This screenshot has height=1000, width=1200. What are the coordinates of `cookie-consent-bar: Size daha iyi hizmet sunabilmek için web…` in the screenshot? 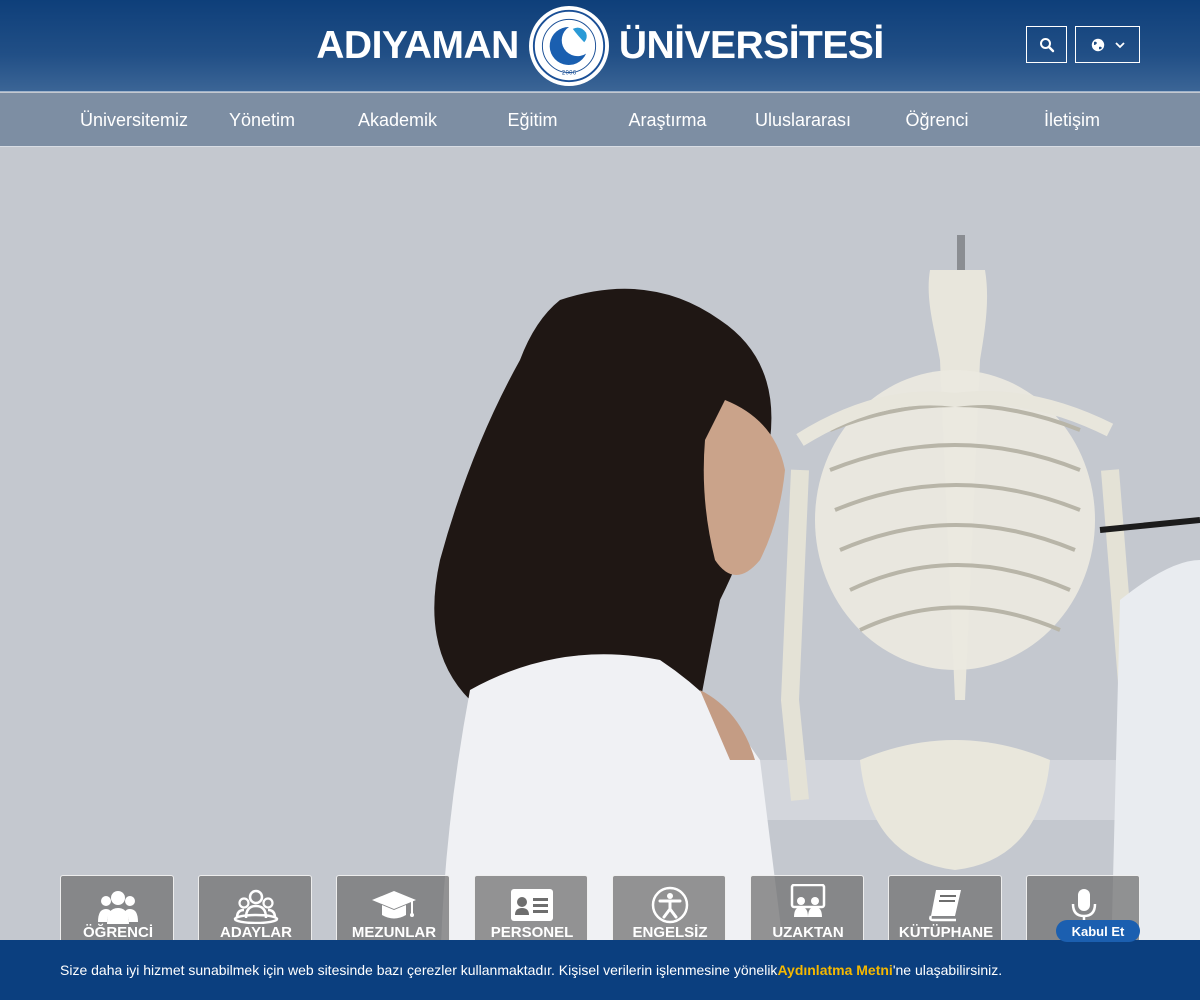 It's located at (600, 970).